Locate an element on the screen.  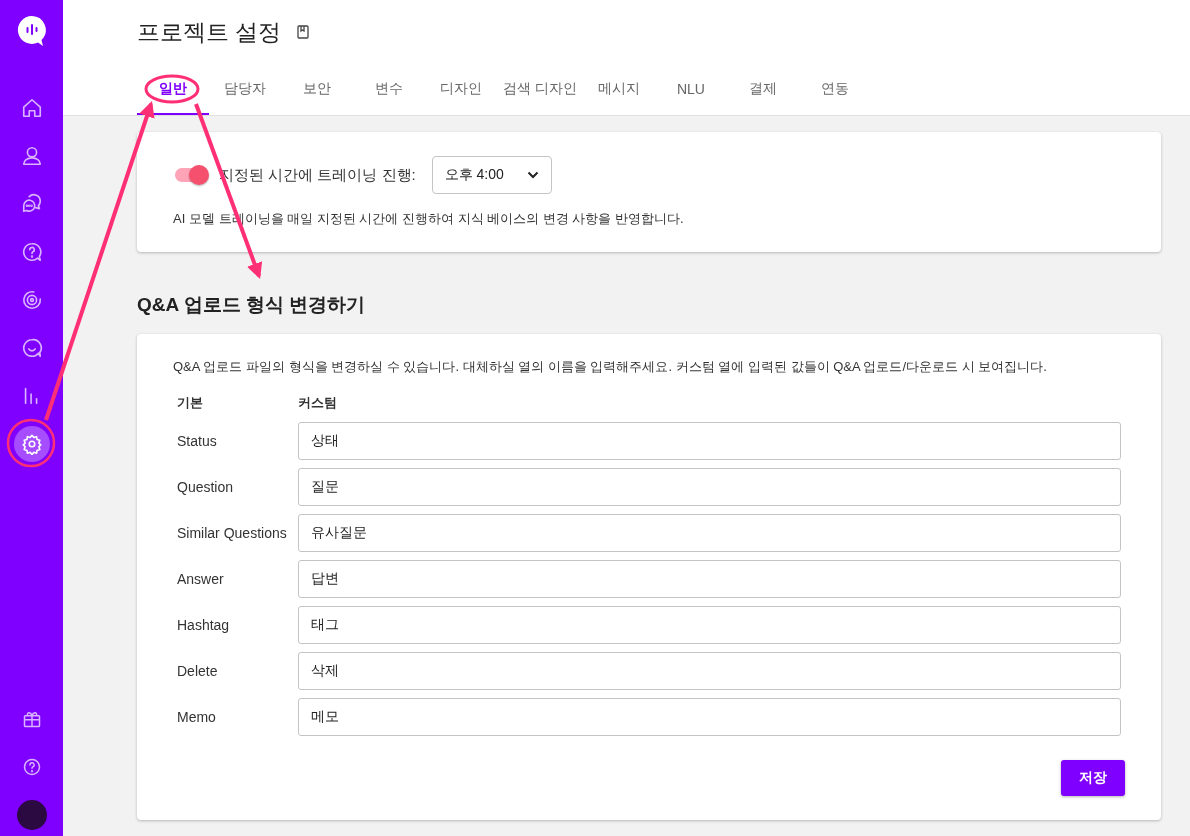
tab: 검색 디자인 is located at coordinates (540, 89).